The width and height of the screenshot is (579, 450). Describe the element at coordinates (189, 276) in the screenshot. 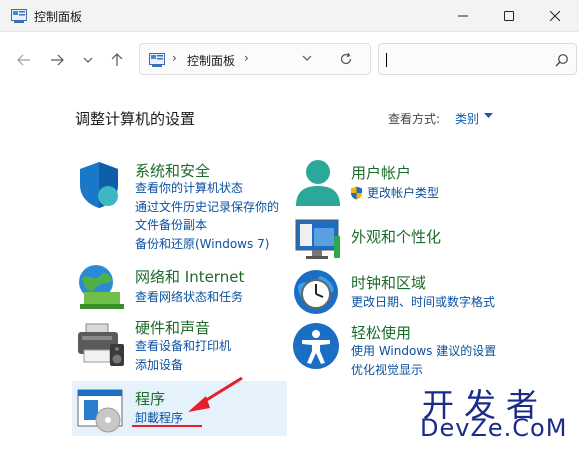

I see `category-network-internet: 网络和 Internet` at that location.